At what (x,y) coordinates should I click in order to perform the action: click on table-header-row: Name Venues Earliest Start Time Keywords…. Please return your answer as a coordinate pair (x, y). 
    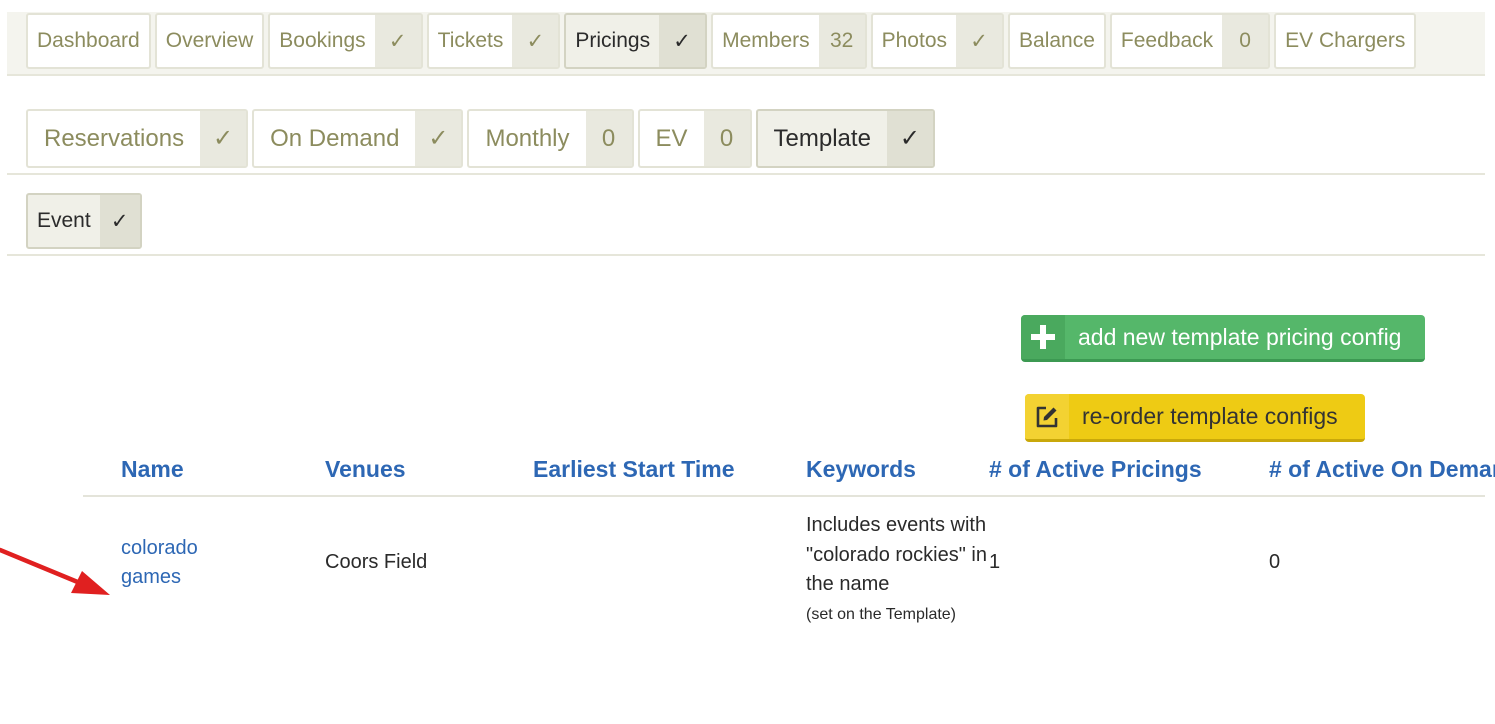
    Looking at the image, I should click on (789, 470).